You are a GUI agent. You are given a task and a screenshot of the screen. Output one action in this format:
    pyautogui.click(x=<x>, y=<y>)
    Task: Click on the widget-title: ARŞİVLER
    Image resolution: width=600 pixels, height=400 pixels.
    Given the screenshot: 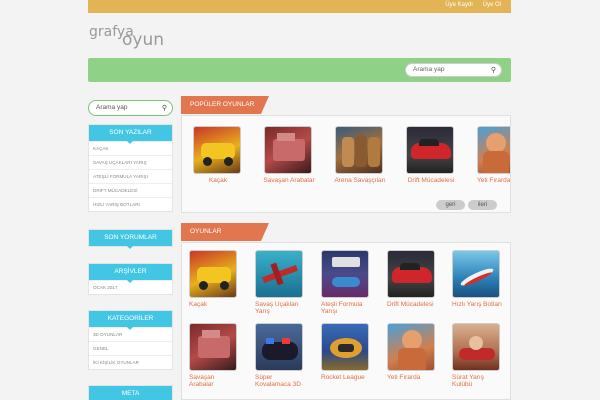 What is the action you would take?
    pyautogui.click(x=130, y=273)
    